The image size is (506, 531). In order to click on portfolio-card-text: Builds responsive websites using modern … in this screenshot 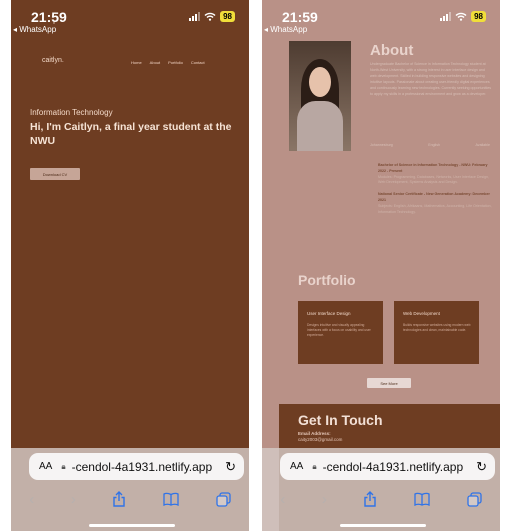, I will do `click(437, 327)`.